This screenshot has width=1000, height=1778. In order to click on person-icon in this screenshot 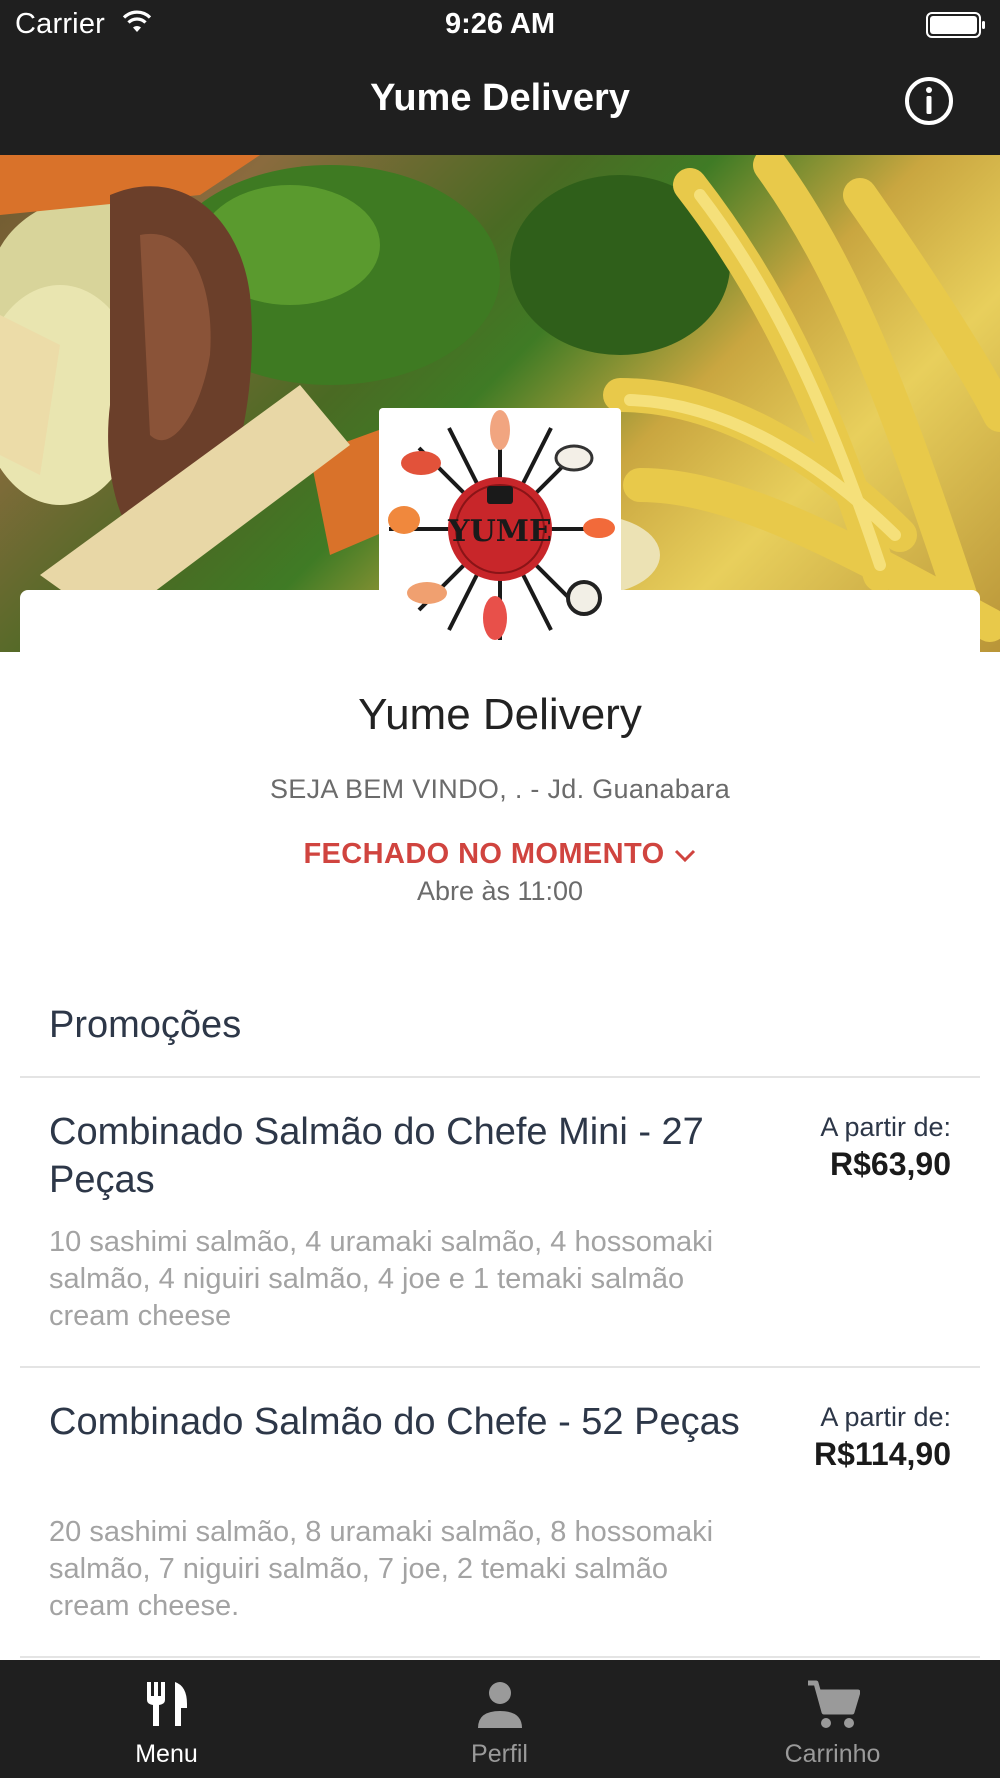, I will do `click(500, 1707)`.